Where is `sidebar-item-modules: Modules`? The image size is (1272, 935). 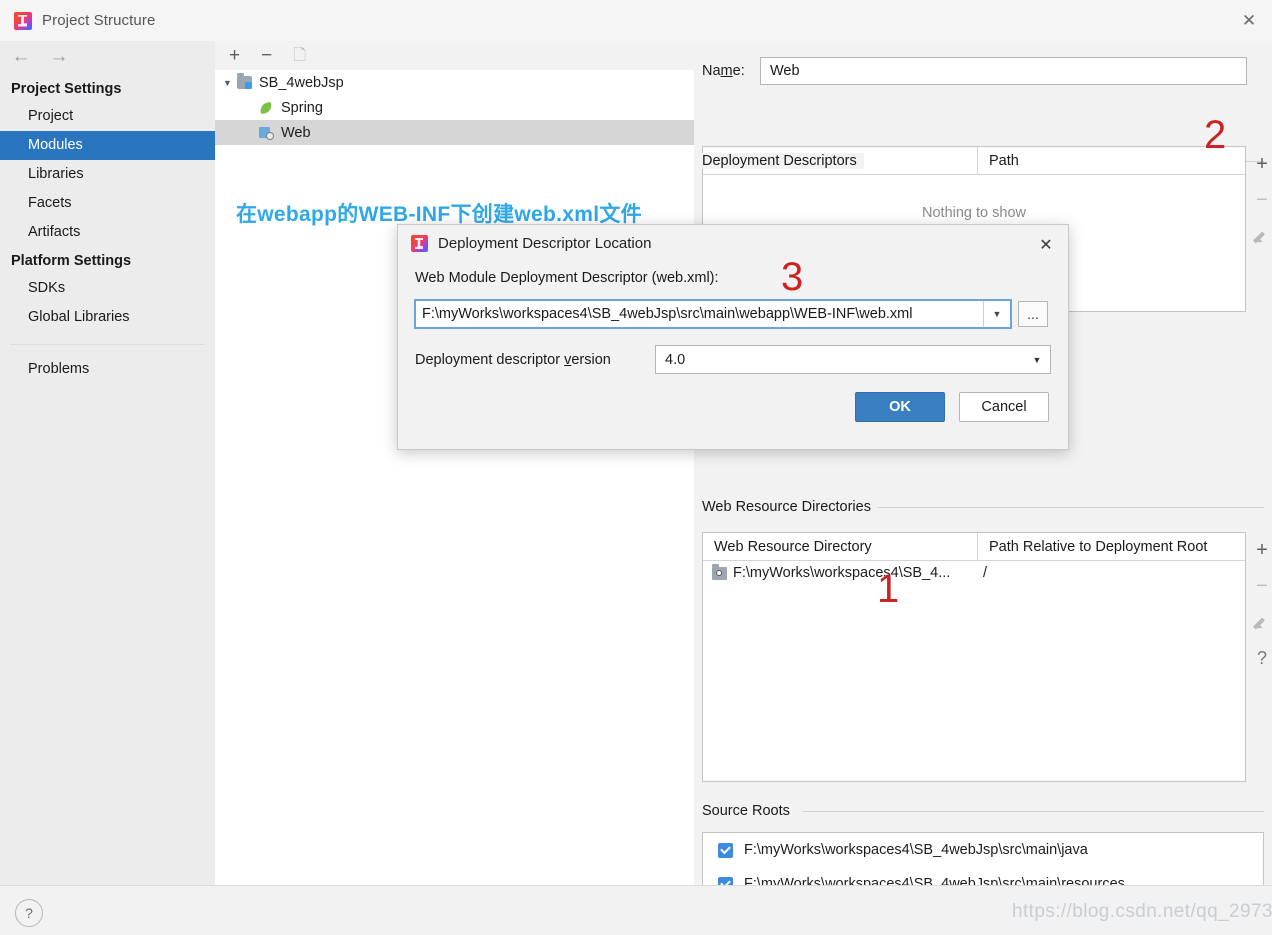
sidebar-item-modules: Modules is located at coordinates (107, 145).